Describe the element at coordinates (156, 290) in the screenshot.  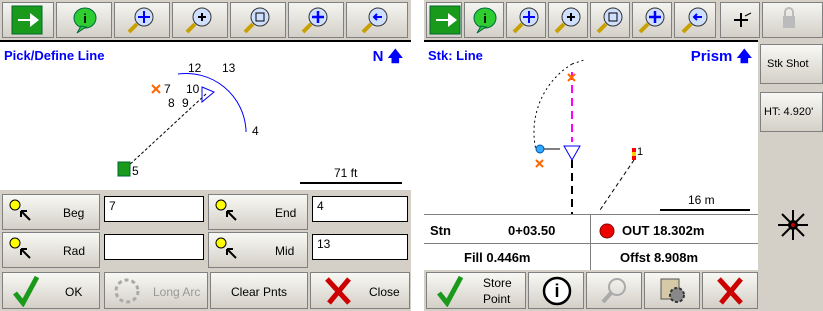
I see `long-arc-button: Long Arc` at that location.